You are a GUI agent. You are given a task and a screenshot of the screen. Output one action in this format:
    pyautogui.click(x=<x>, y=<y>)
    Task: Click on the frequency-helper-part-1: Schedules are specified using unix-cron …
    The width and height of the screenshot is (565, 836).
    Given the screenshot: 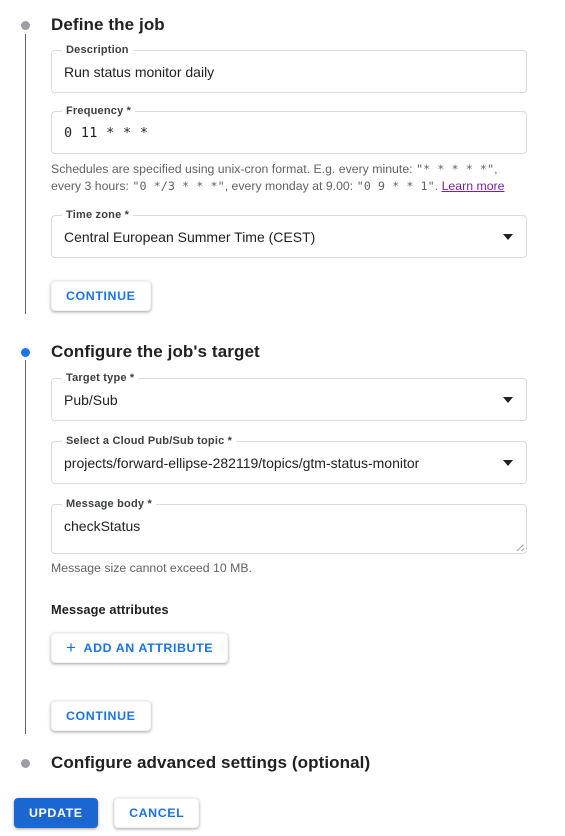 What is the action you would take?
    pyautogui.click(x=233, y=169)
    